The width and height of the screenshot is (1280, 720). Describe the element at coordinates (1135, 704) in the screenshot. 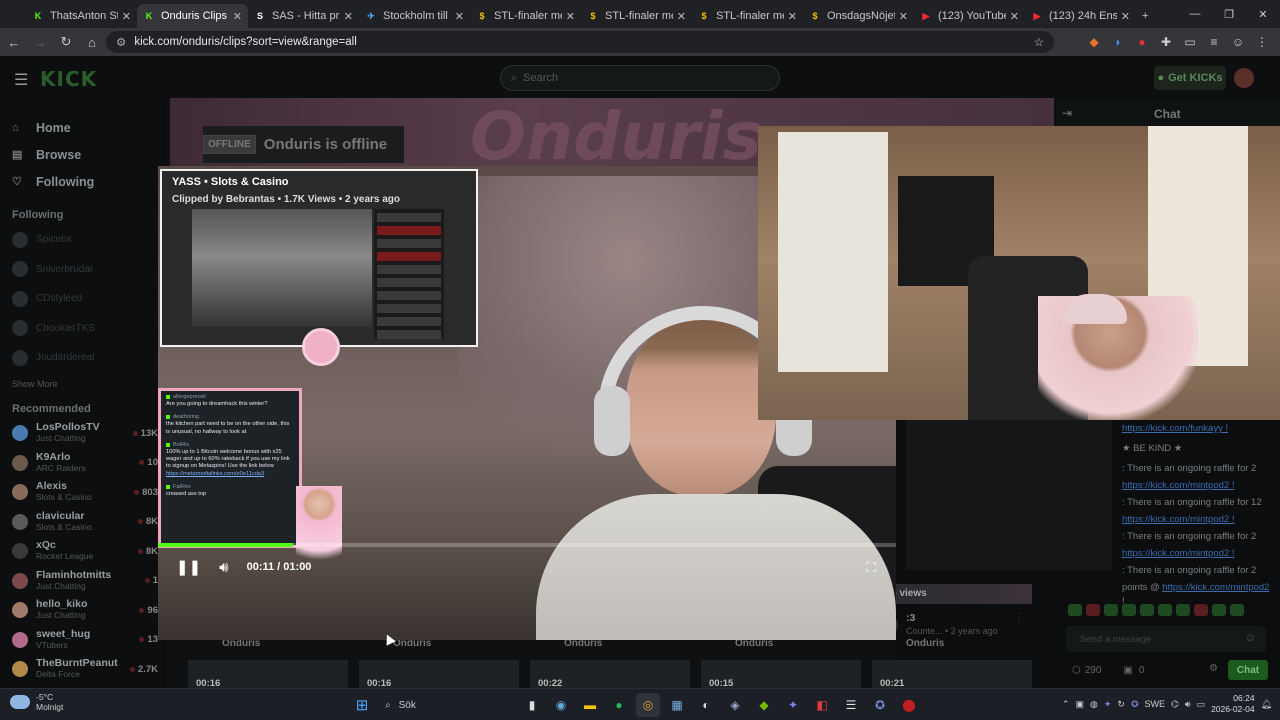

I see `tray-discord-icon: ✪` at that location.